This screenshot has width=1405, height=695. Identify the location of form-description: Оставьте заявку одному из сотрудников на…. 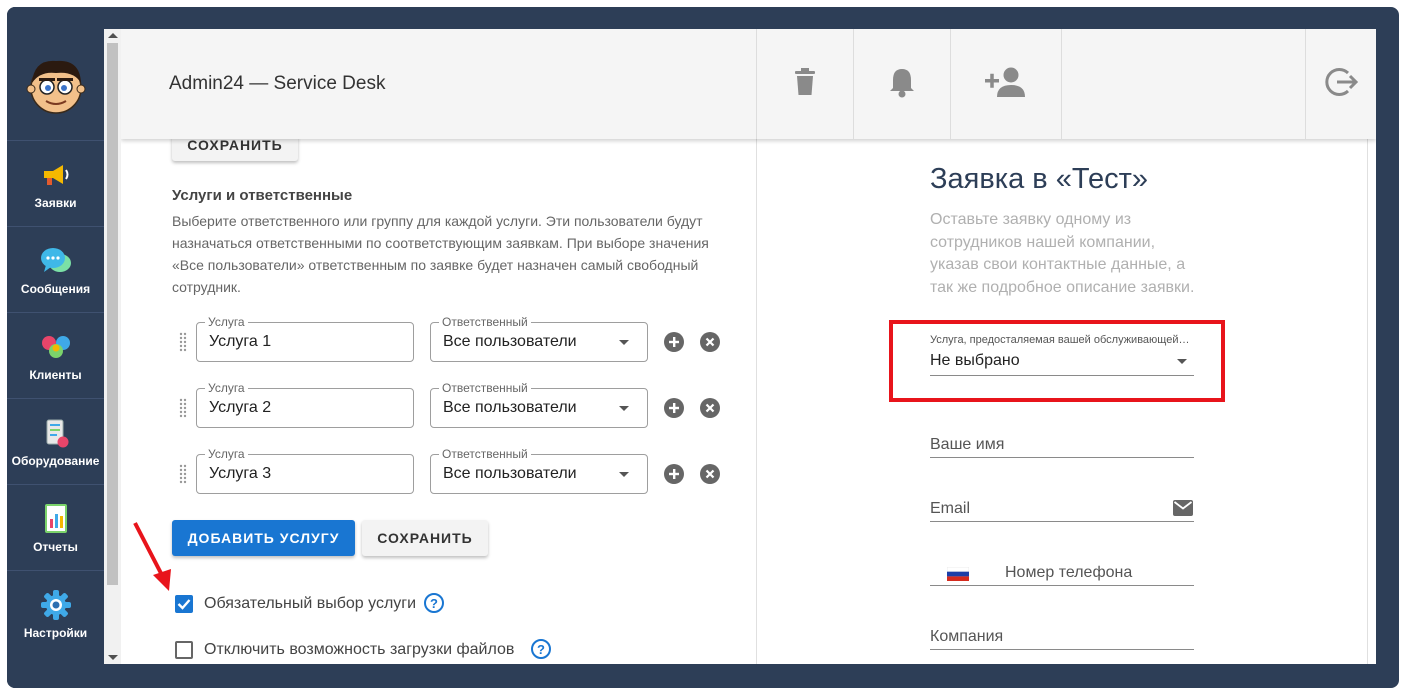
(1062, 253).